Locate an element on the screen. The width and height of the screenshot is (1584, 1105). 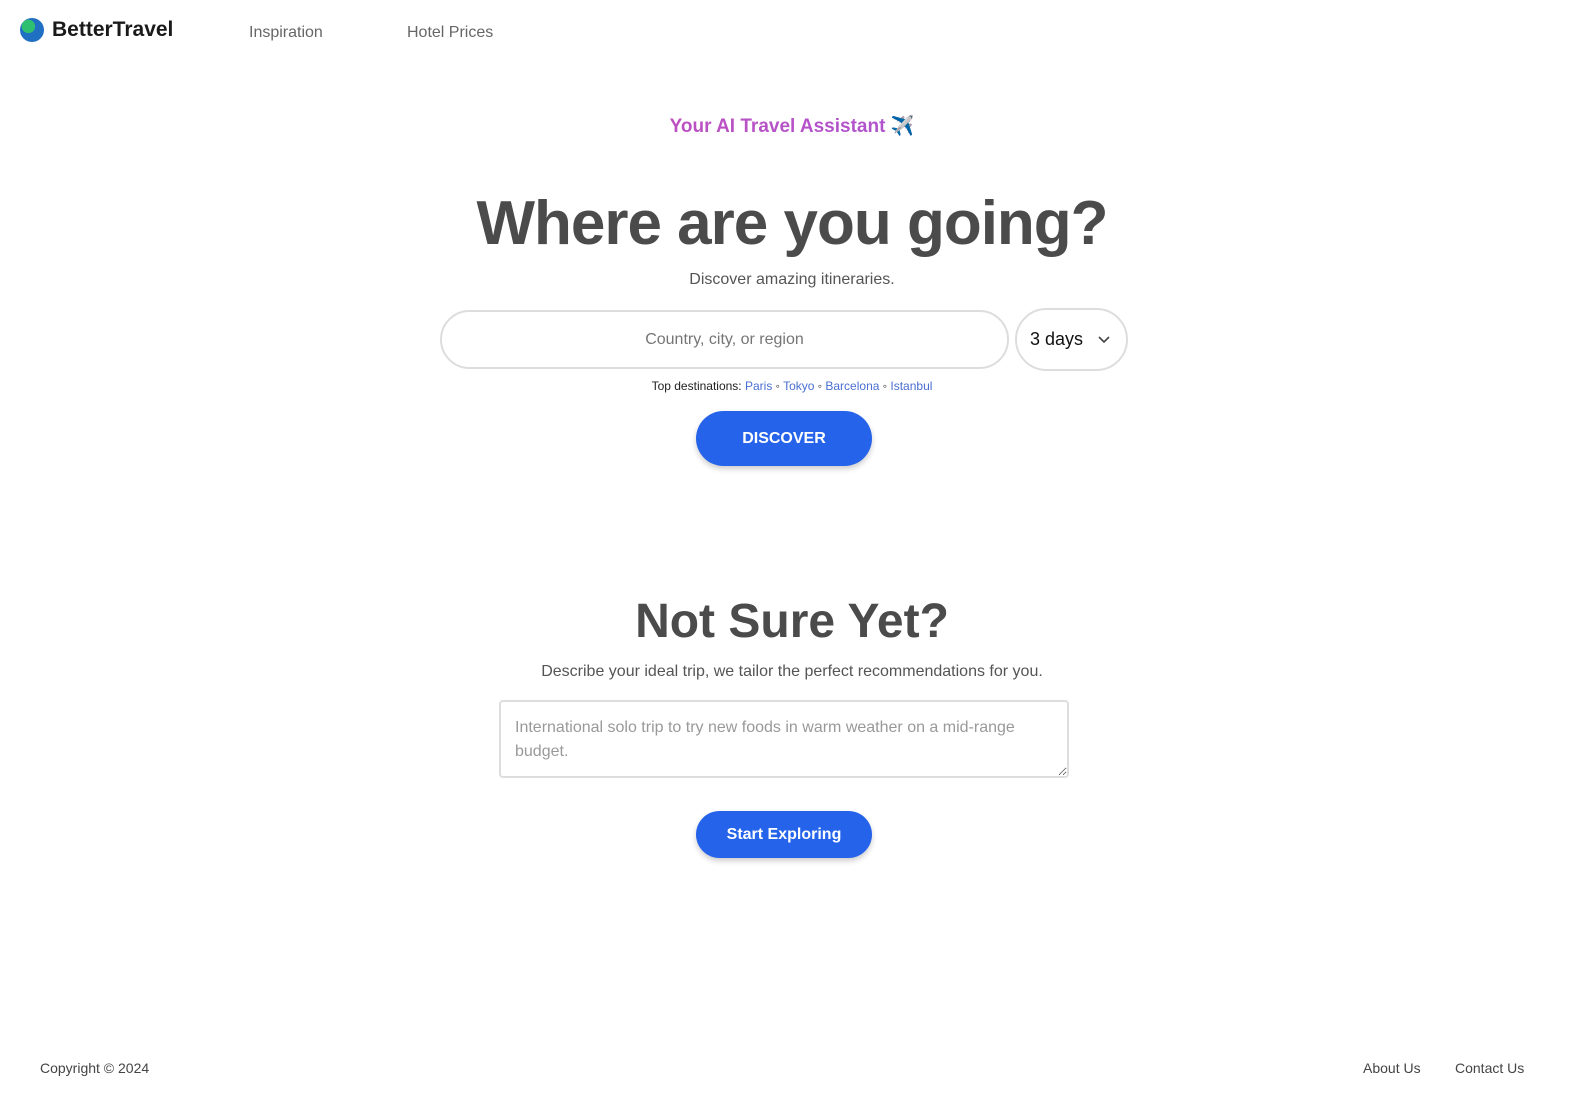
navbar: BetterTravel is located at coordinates (96, 30).